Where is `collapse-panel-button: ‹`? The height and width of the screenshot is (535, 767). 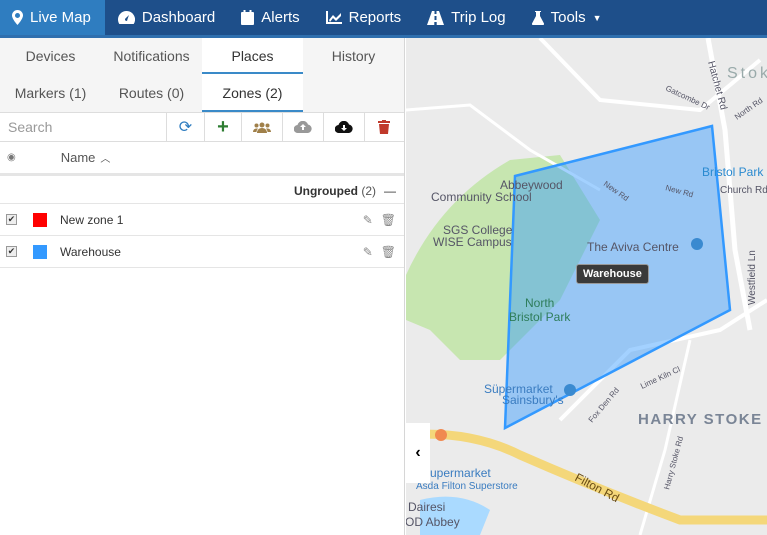
collapse-panel-button: ‹ is located at coordinates (418, 453).